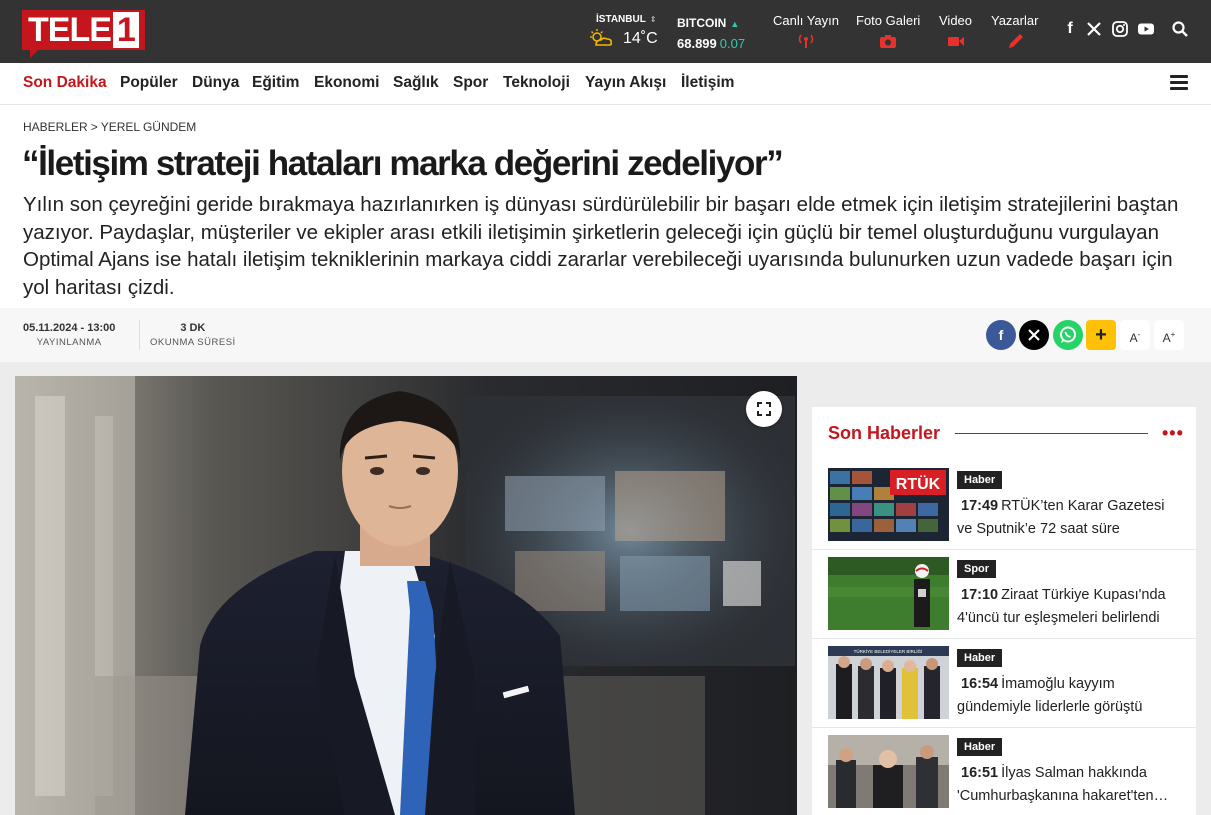 The width and height of the screenshot is (1211, 815). I want to click on thumb-rtuk-text: RTÜK, so click(918, 483).